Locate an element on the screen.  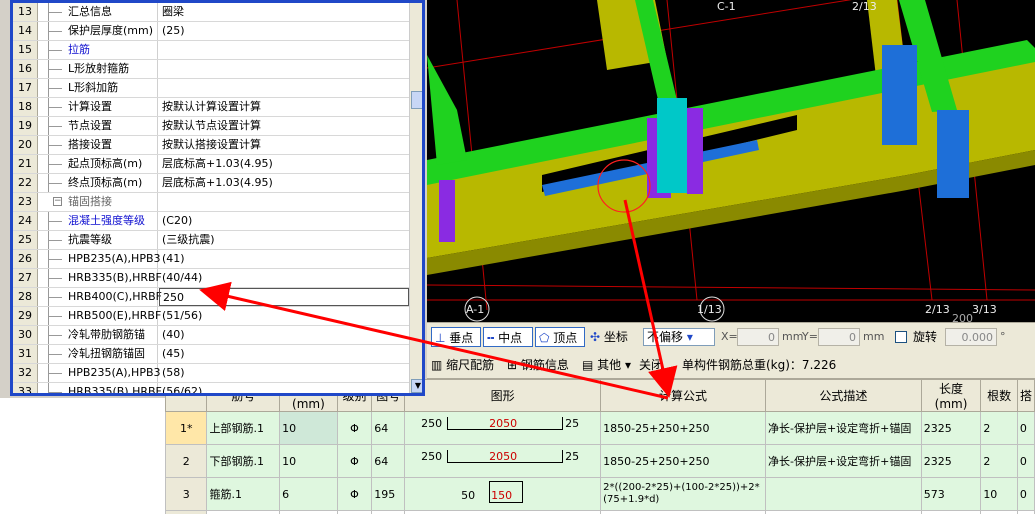
property-name: 冷轧扭钢筋锚固 is located at coordinates (98, 354).